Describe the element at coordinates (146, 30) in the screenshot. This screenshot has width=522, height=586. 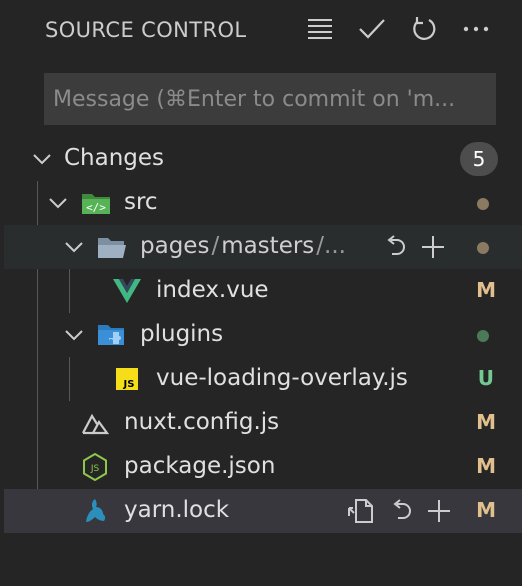
I see `panel-title: SOURCE CONTROL` at that location.